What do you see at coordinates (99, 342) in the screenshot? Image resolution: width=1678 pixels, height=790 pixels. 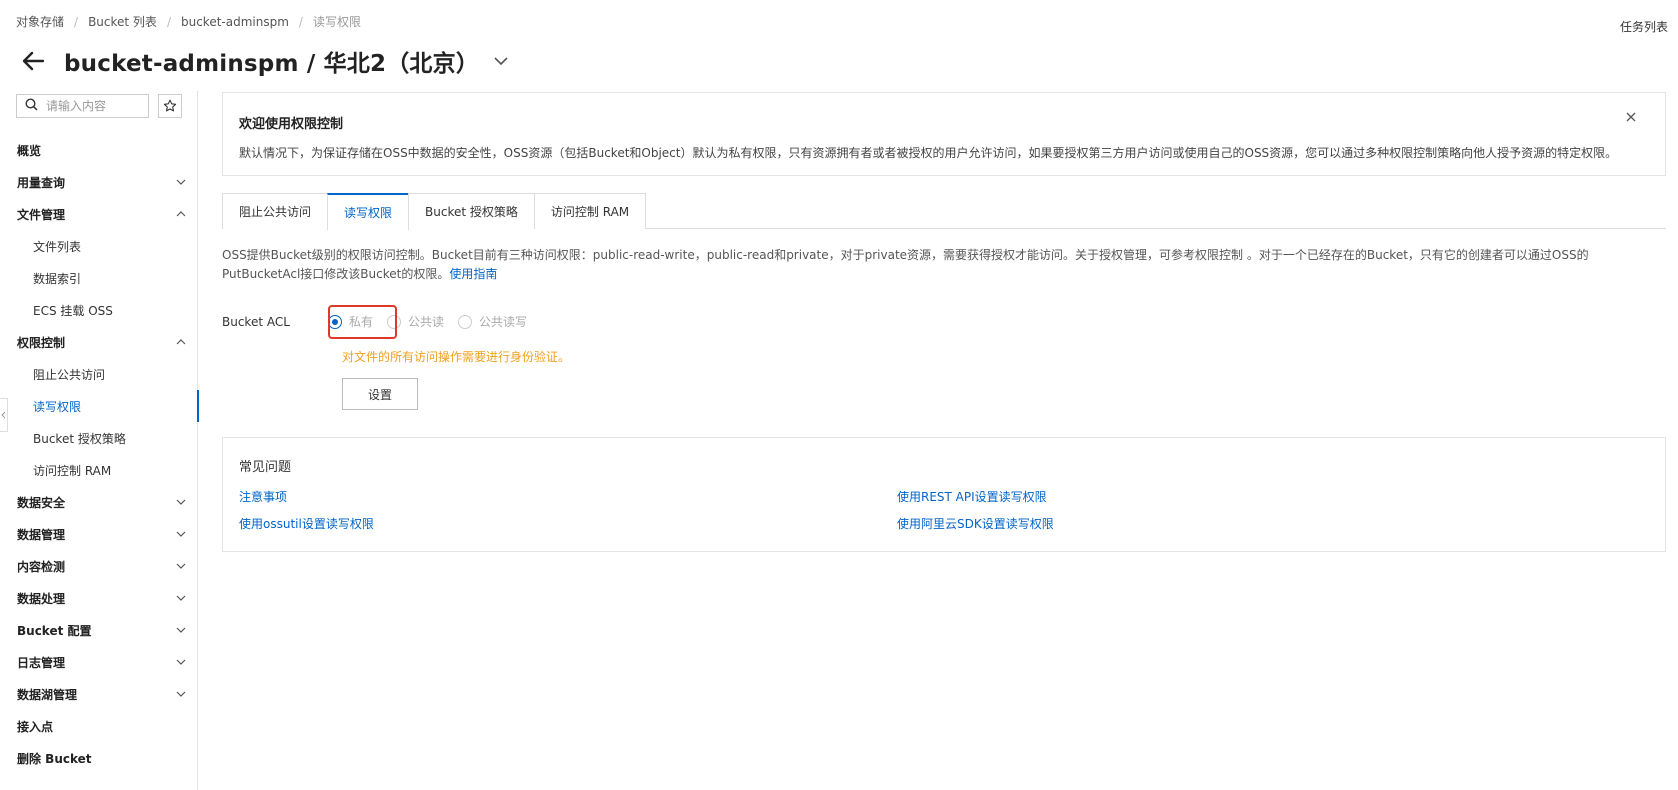 I see `sidebar-item-permission-control: 权限控制` at bounding box center [99, 342].